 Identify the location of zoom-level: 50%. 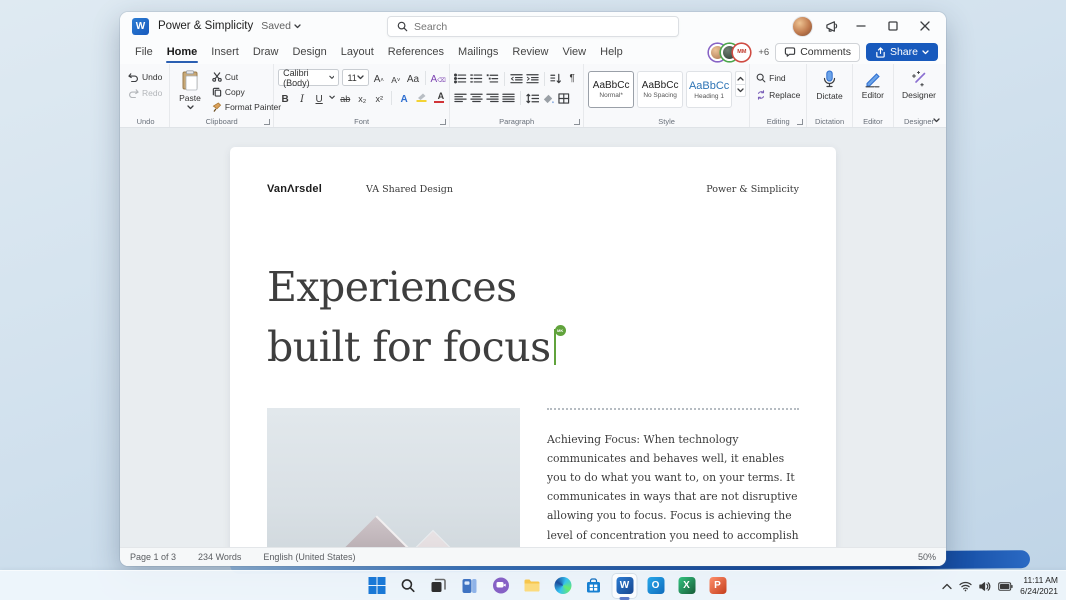
(927, 557).